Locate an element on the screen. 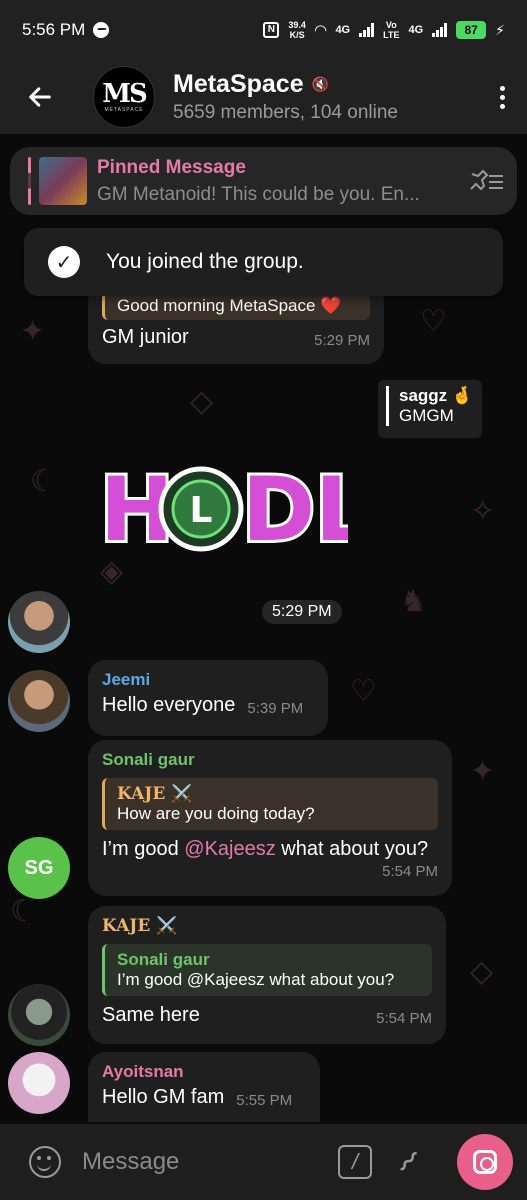  group-avatar: MS METASPACE is located at coordinates (124, 97).